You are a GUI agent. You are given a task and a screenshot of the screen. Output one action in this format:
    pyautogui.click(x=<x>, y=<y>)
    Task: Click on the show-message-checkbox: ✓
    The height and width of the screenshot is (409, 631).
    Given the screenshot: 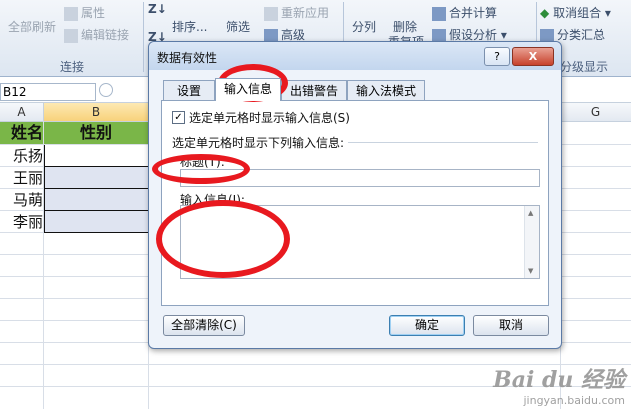 What is the action you would take?
    pyautogui.click(x=178, y=117)
    